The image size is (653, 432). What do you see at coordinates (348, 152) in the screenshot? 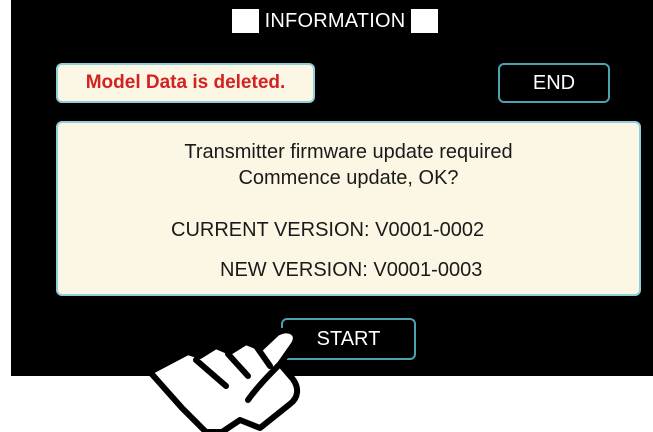
I see `update-required-text: Transmitter firmware update required` at bounding box center [348, 152].